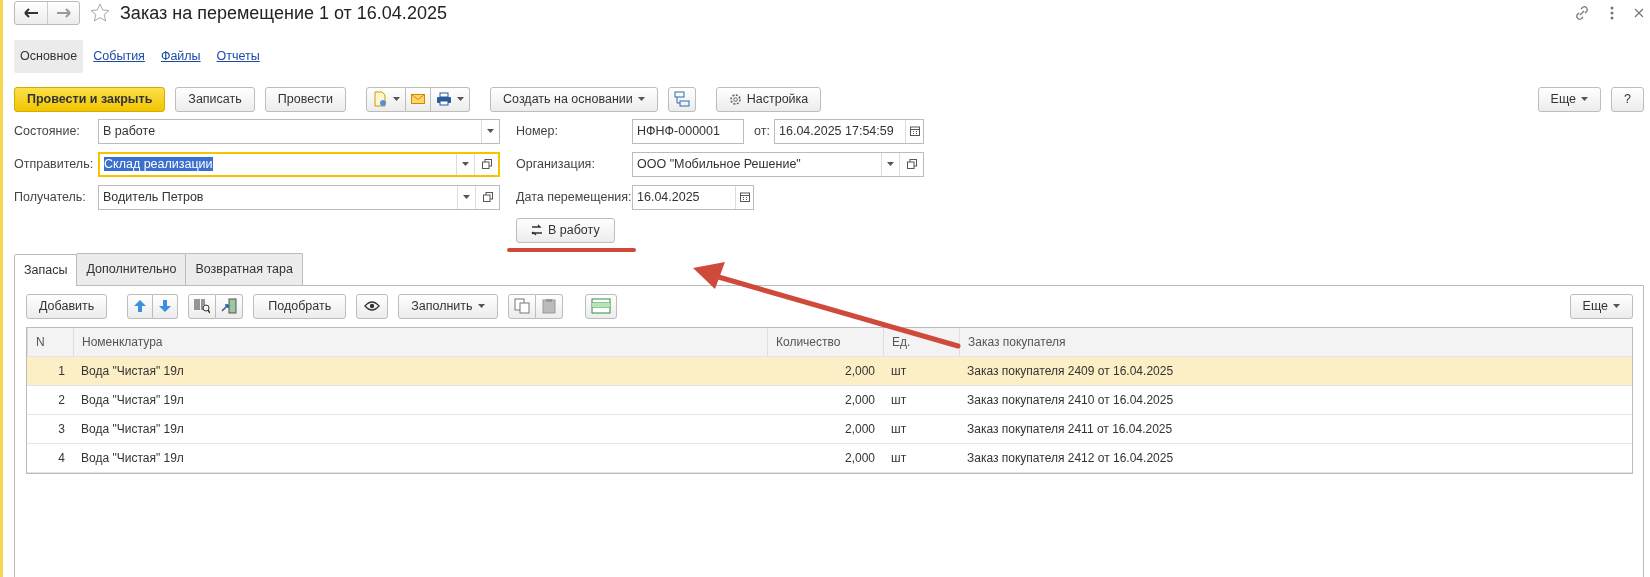 The height and width of the screenshot is (577, 1650). Describe the element at coordinates (50, 197) in the screenshot. I see `field-label: Получатель:` at that location.